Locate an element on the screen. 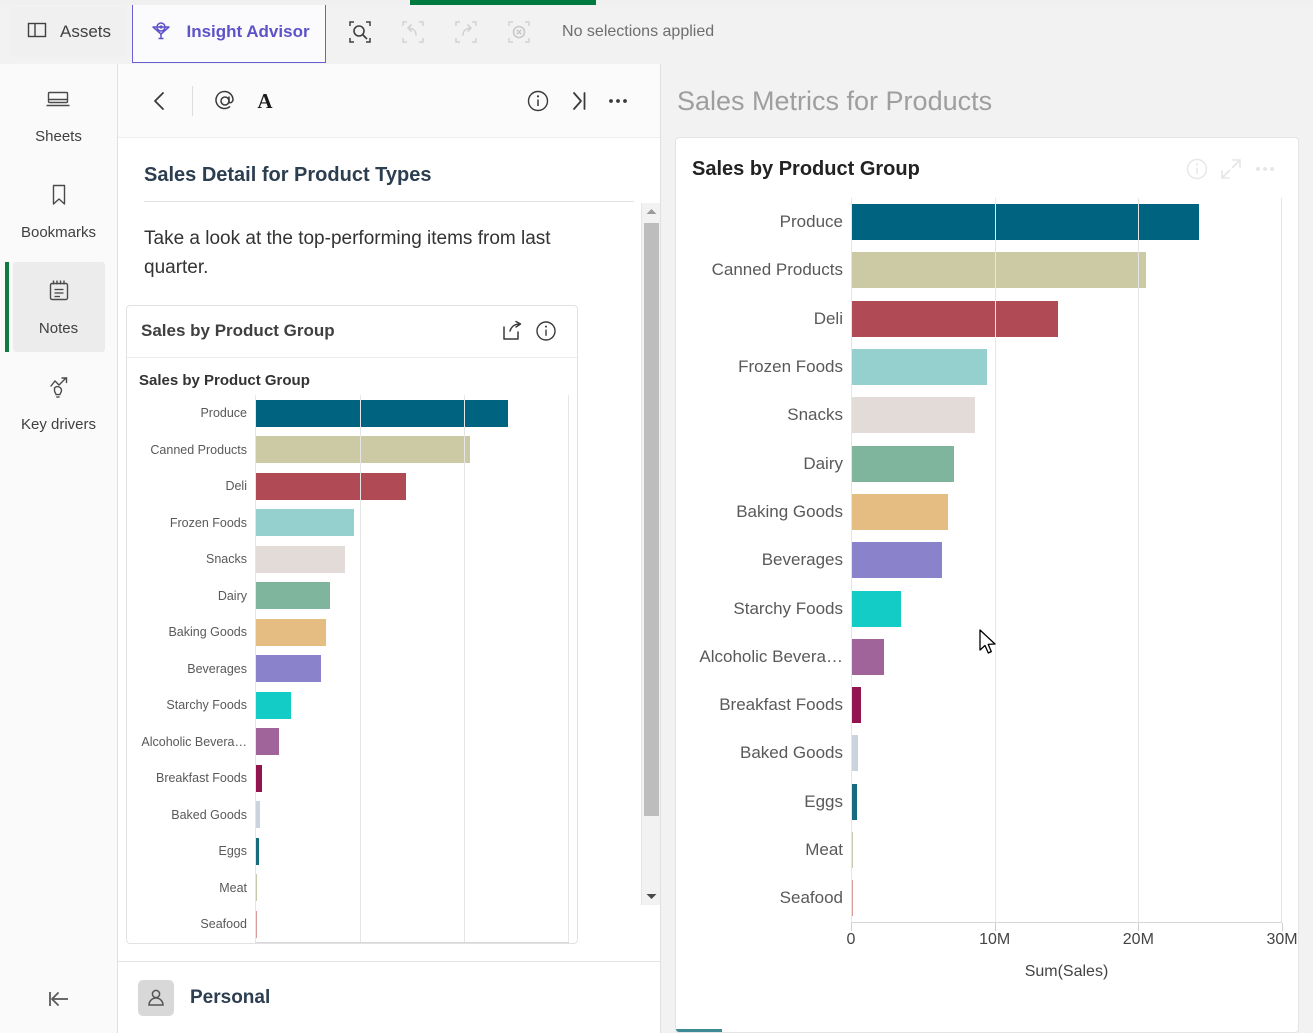 The width and height of the screenshot is (1313, 1033). collapse-right-icon is located at coordinates (578, 101).